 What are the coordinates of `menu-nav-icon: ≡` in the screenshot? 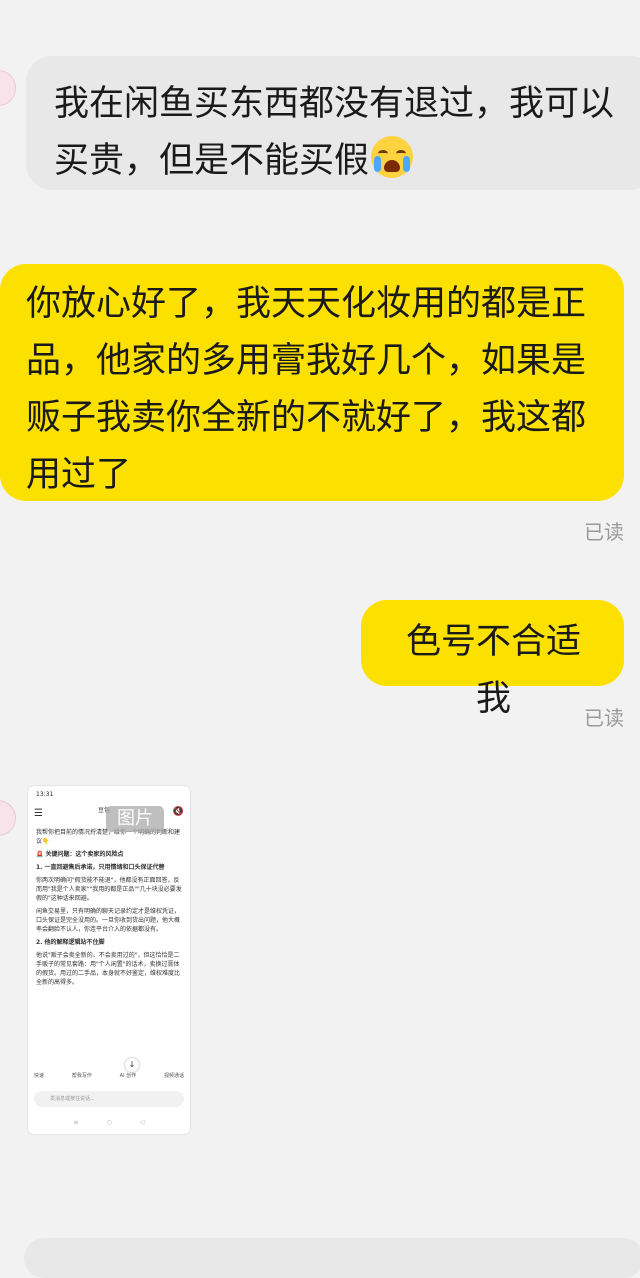 It's located at (76, 1122).